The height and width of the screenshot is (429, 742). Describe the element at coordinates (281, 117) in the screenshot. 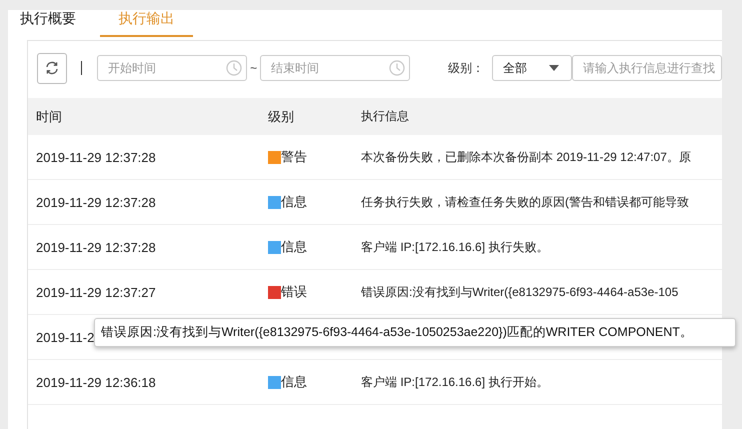

I see `column-header: 级别` at that location.